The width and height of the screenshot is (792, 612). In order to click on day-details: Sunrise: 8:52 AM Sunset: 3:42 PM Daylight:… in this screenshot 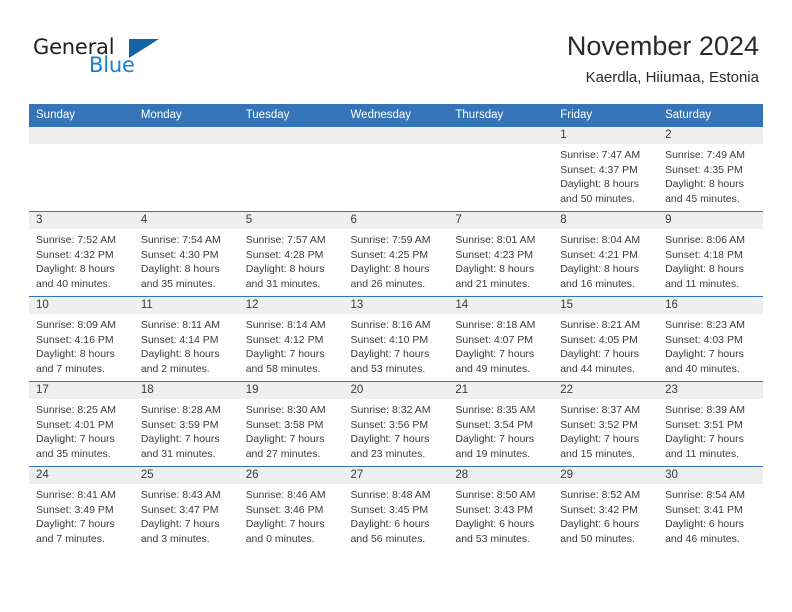, I will do `click(605, 515)`.